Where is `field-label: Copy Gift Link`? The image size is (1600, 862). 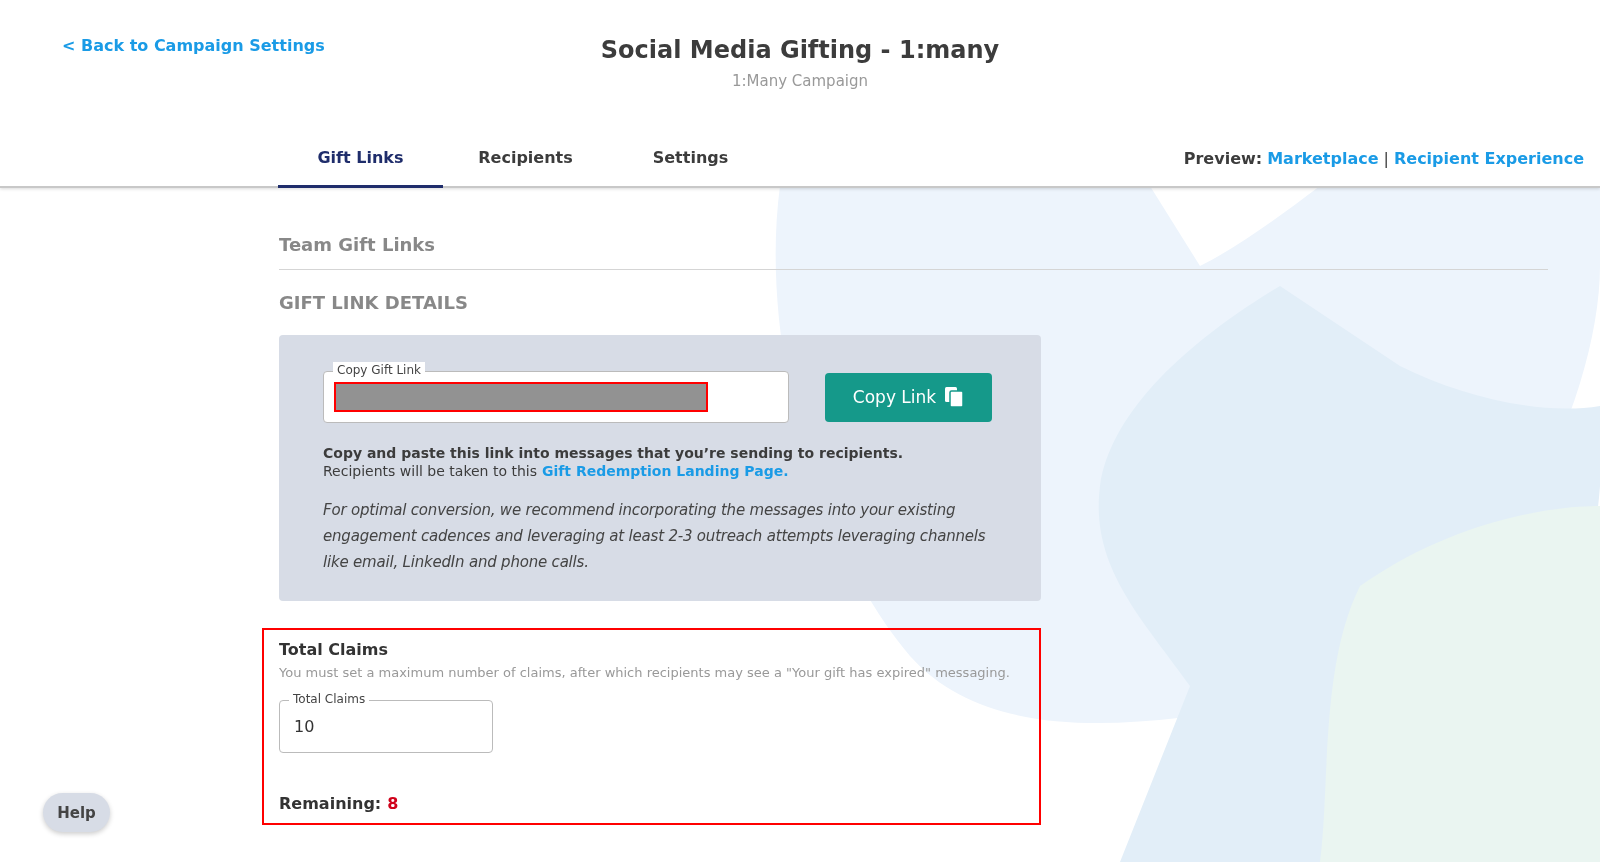 field-label: Copy Gift Link is located at coordinates (379, 370).